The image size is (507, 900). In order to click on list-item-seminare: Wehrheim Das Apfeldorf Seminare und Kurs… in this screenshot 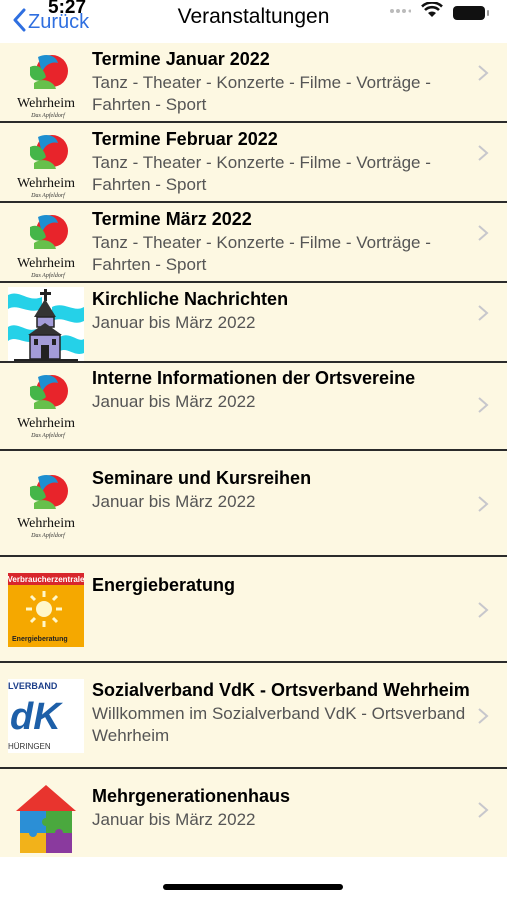, I will do `click(253, 504)`.